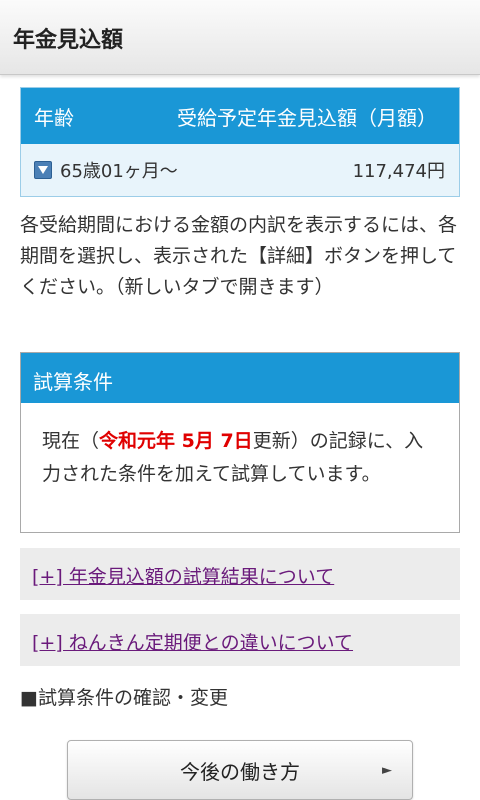 The width and height of the screenshot is (480, 800). I want to click on row-age-label: 65歳01ヶ月〜, so click(119, 171).